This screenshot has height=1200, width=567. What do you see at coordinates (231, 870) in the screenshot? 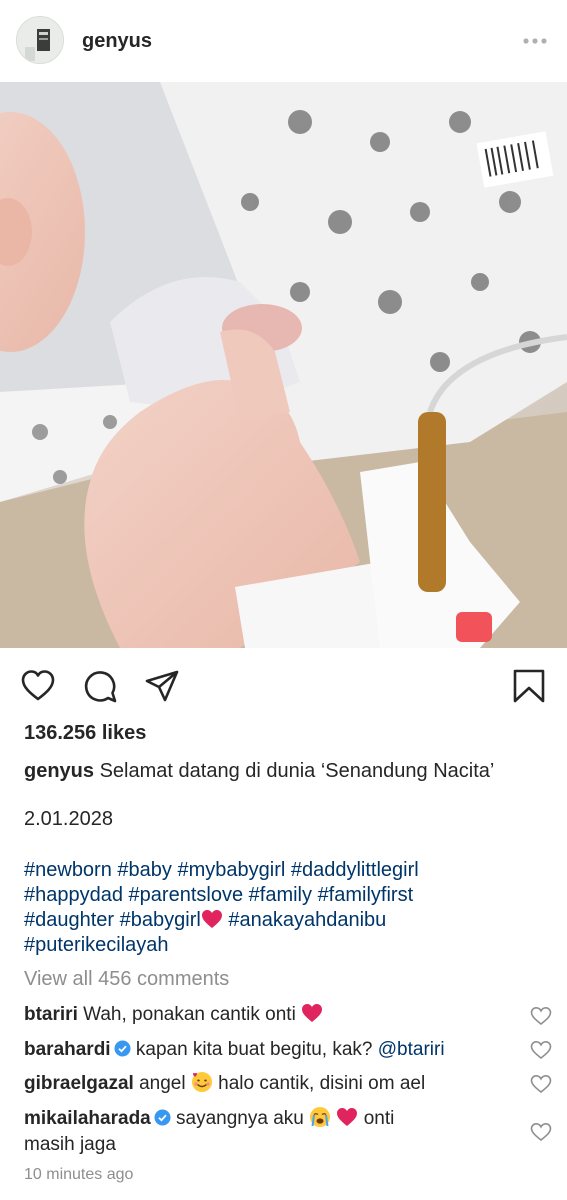
I see `hashtag: #mybabygirl` at bounding box center [231, 870].